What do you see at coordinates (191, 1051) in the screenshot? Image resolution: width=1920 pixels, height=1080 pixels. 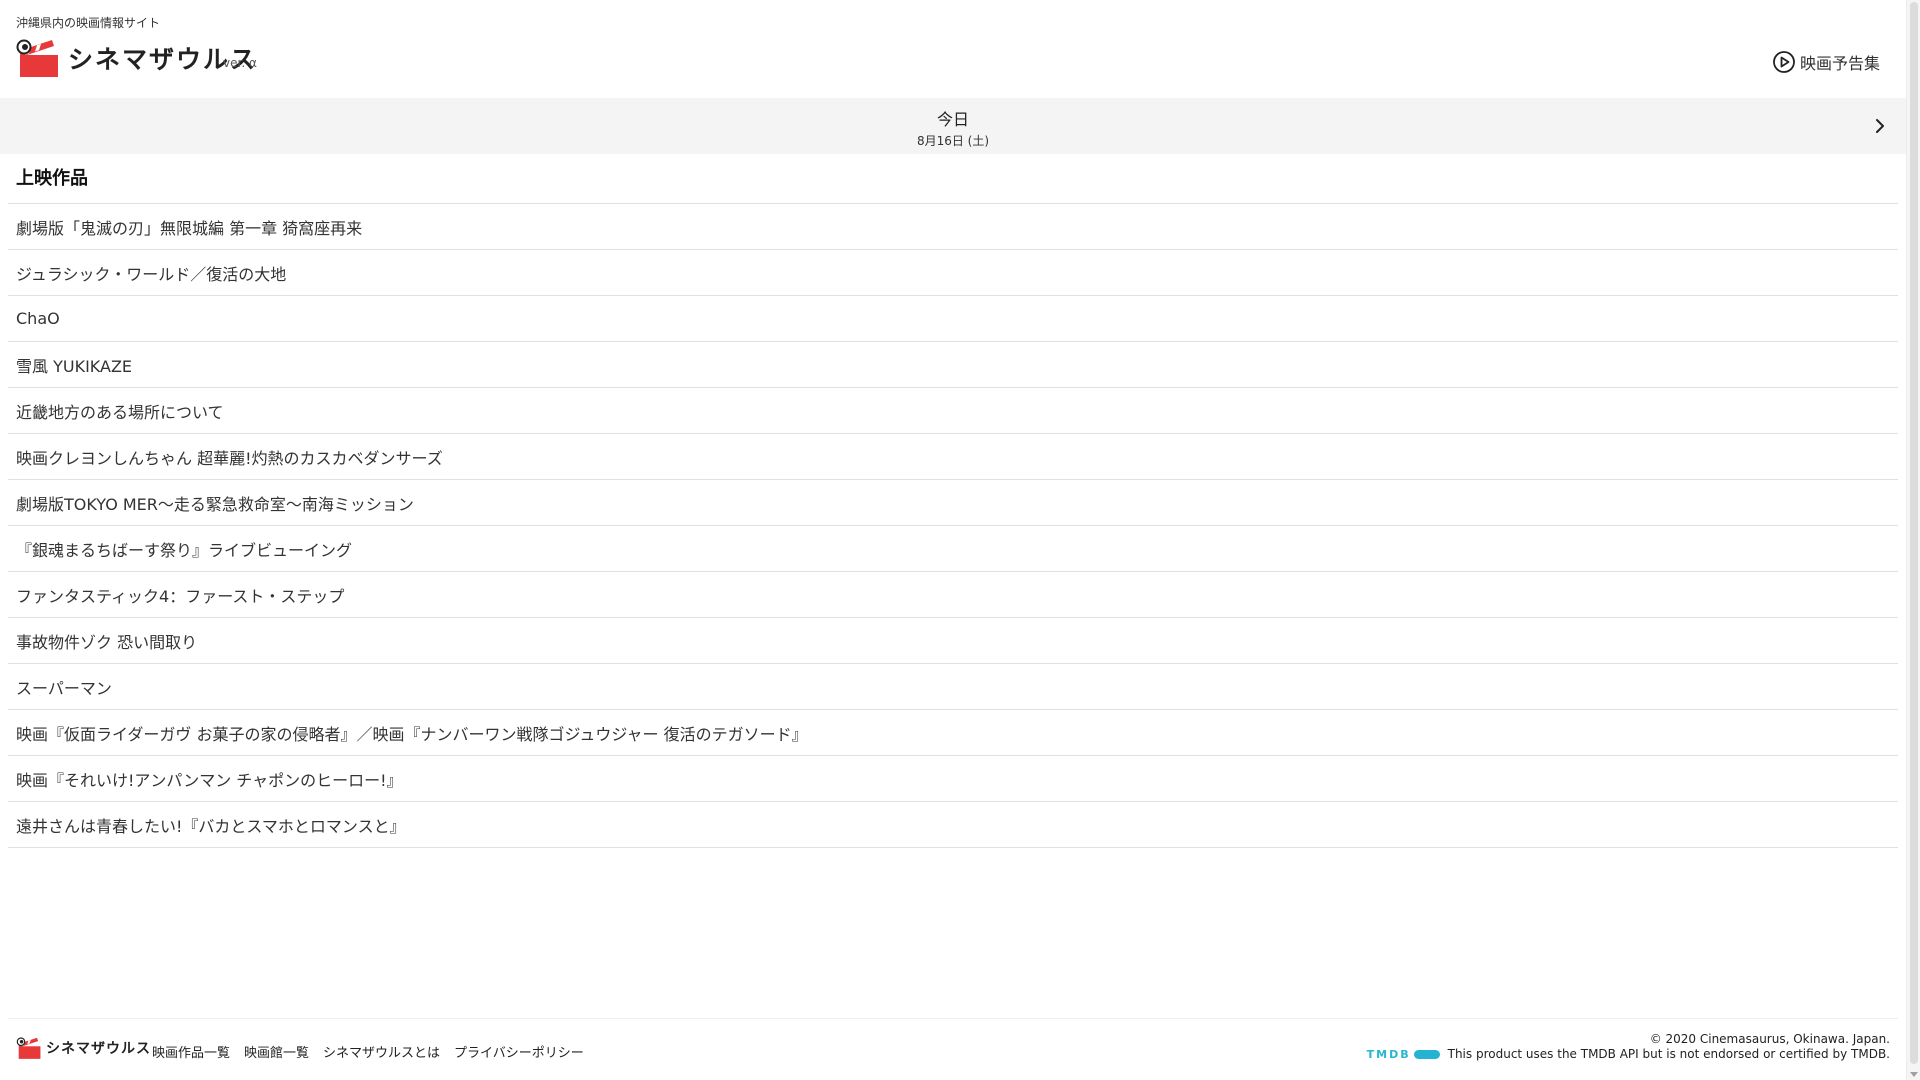 I see `footer-link-movies: 映画作品一覧` at bounding box center [191, 1051].